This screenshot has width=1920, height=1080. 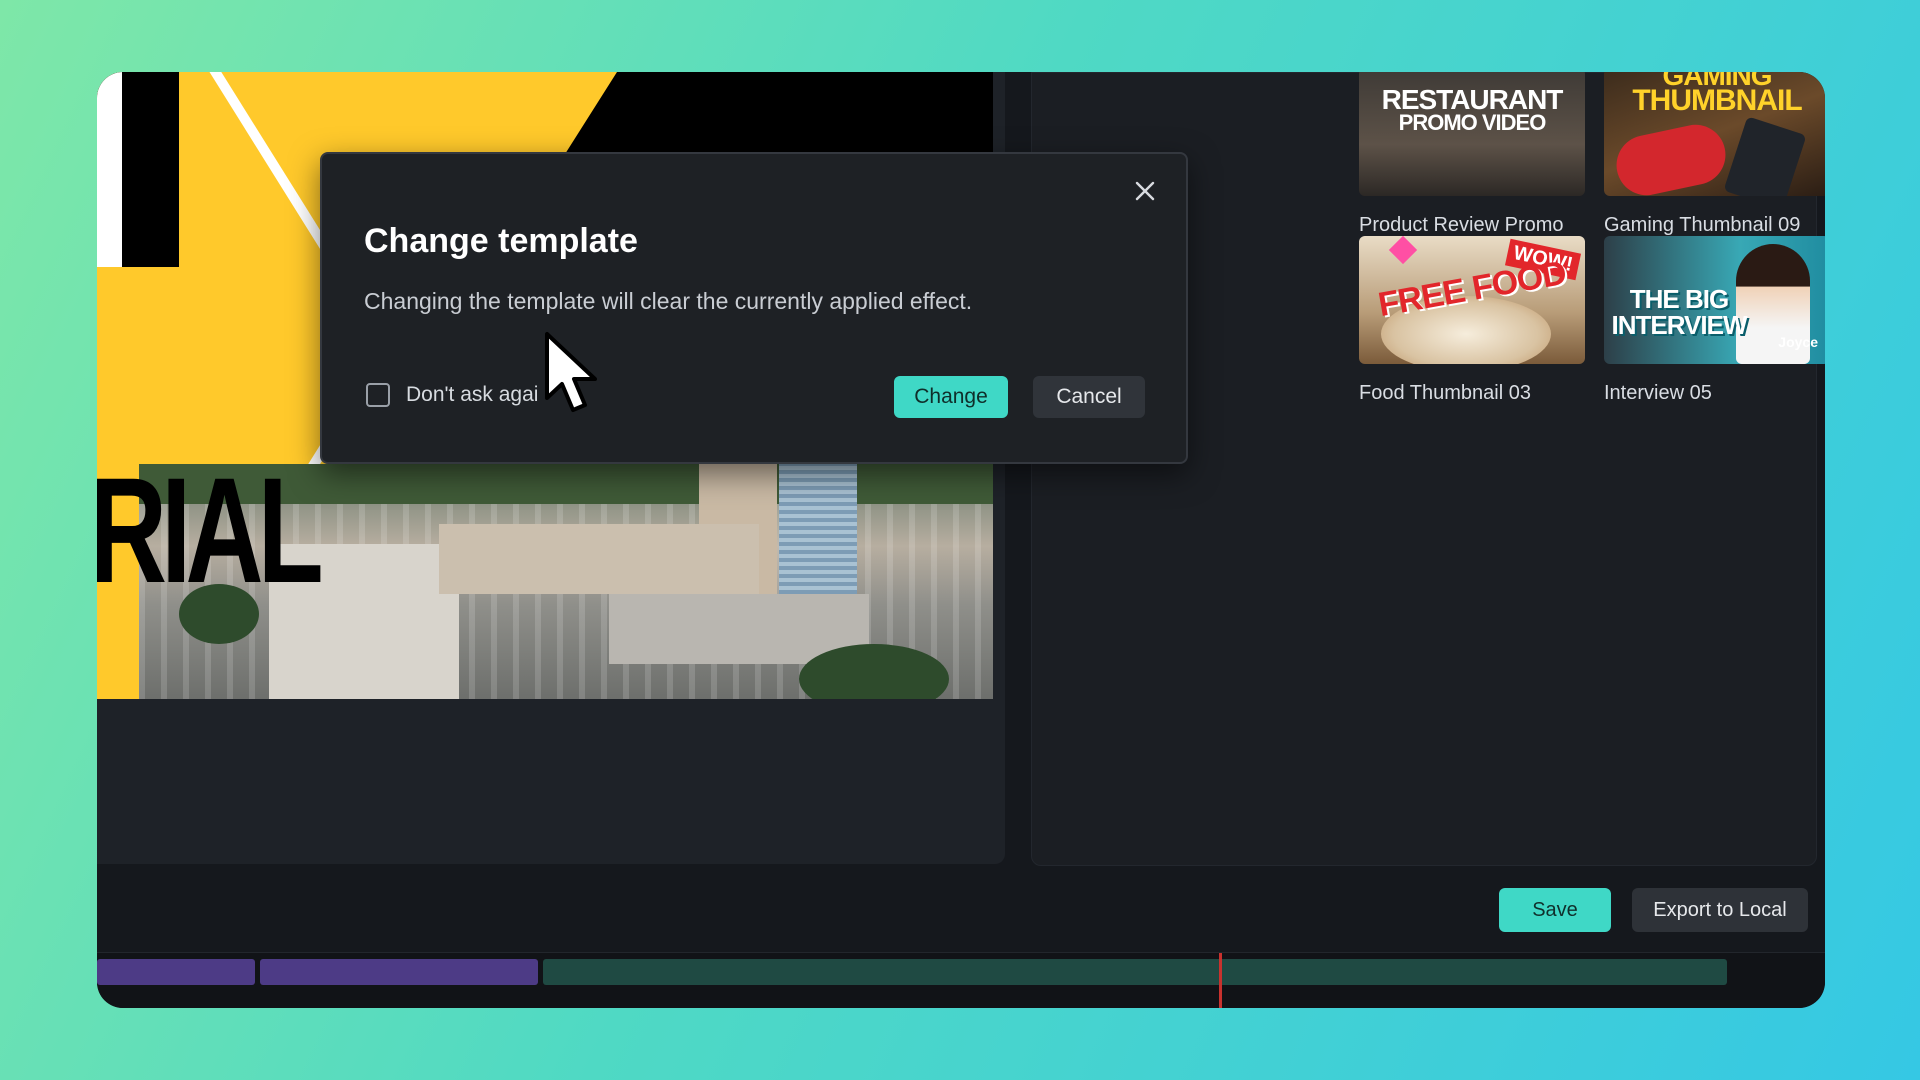 What do you see at coordinates (1461, 225) in the screenshot?
I see `template-label: Product Review Promo` at bounding box center [1461, 225].